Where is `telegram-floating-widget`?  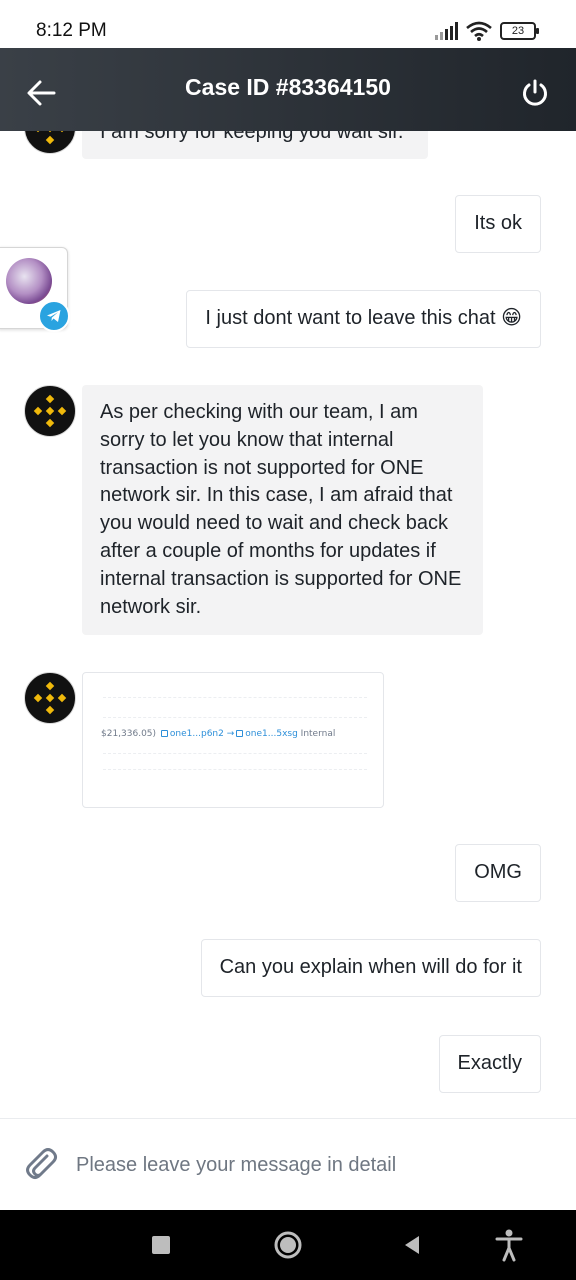
telegram-floating-widget is located at coordinates (35, 289).